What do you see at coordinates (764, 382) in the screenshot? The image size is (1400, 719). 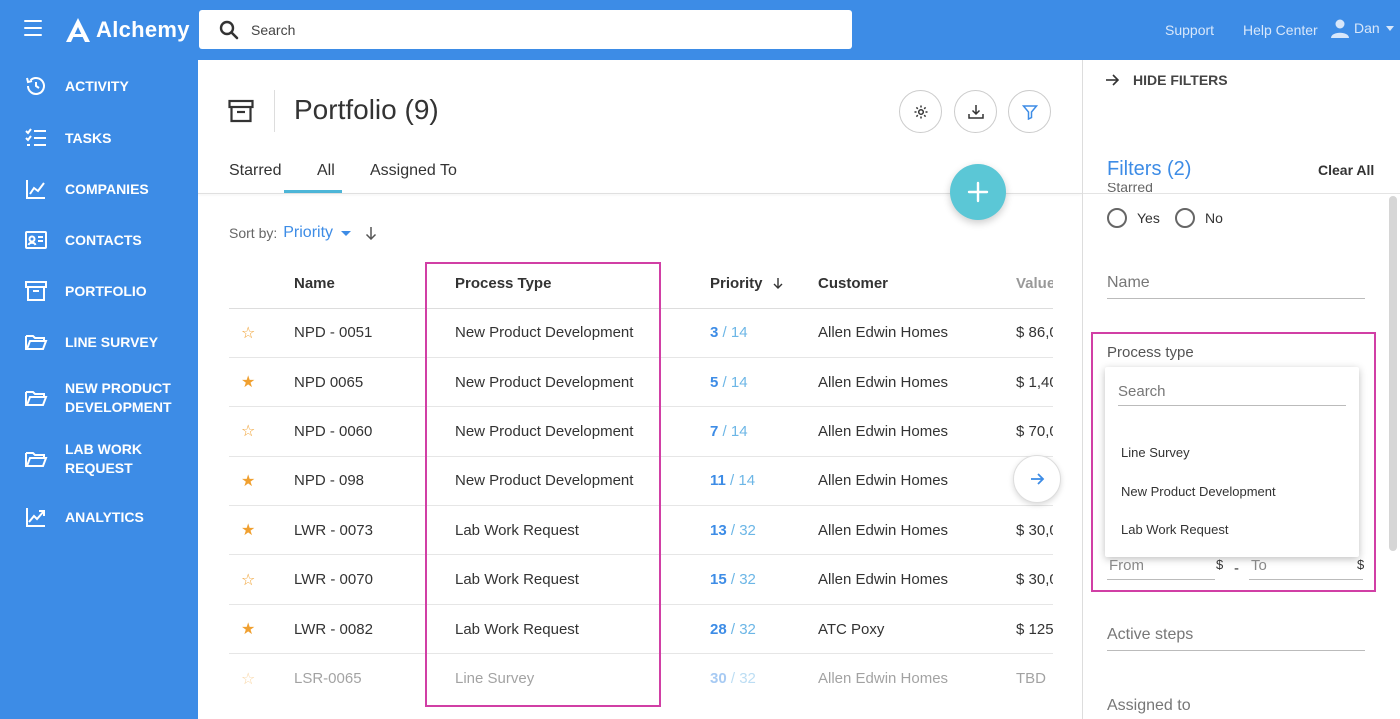 I see `priority-cell: 5 / 14` at bounding box center [764, 382].